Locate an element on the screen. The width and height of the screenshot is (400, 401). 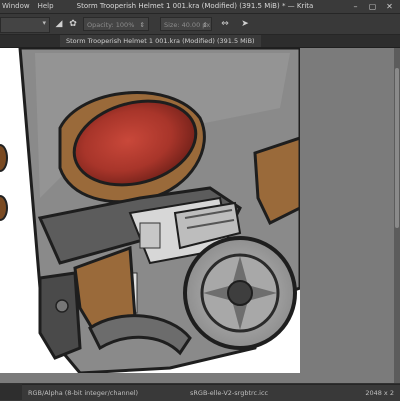
blend-mode-dropdown: ▾ is located at coordinates (25, 25).